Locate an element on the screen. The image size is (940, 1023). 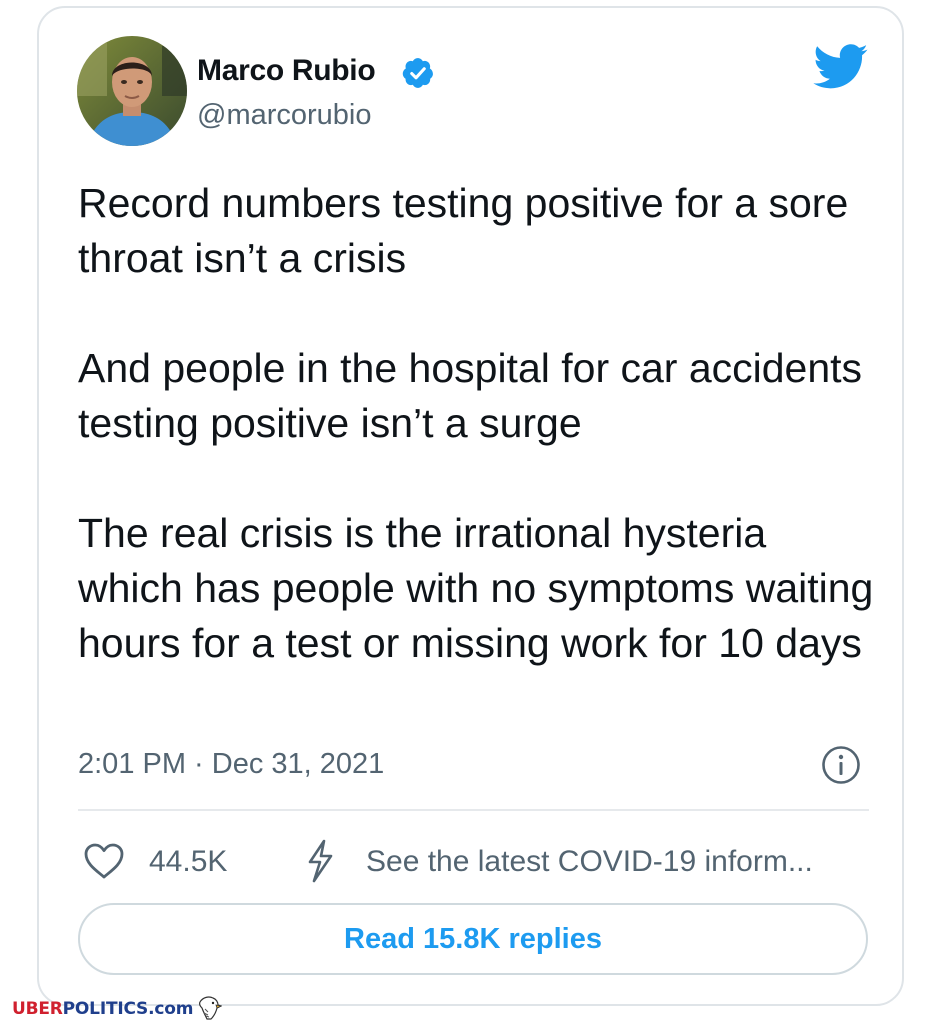
read-replies-label: Read 15.8K replies is located at coordinates (473, 938).